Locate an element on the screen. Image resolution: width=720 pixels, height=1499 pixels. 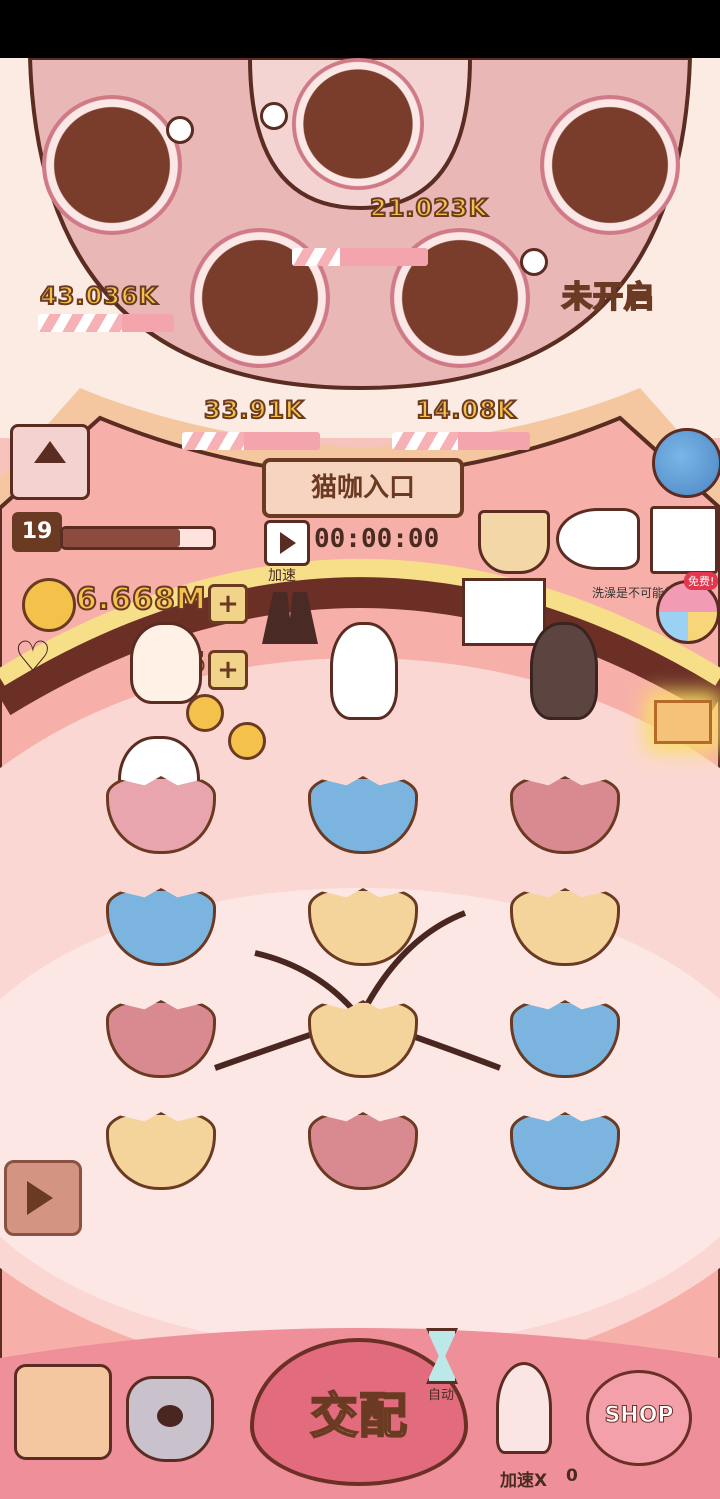
fish-calendar-icon is located at coordinates (598, 539).